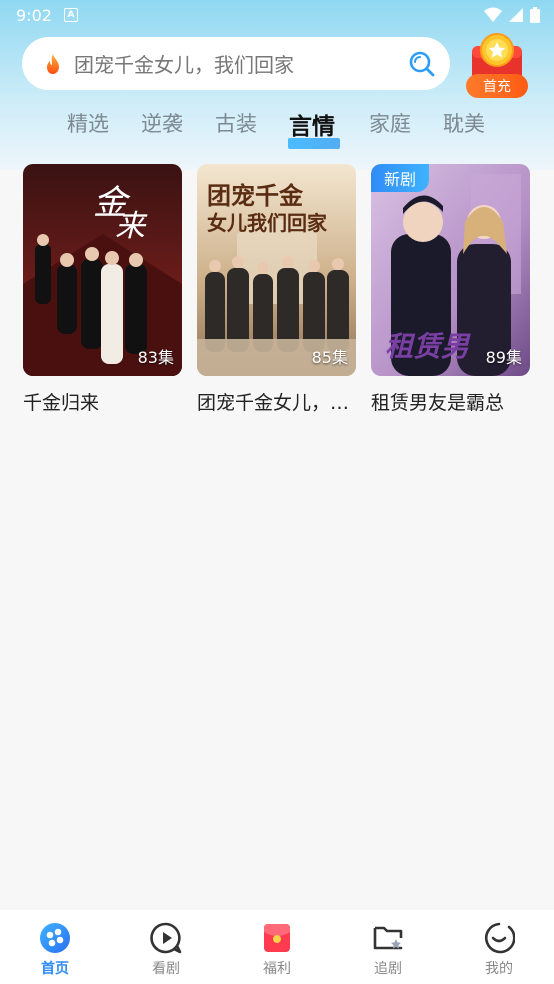 The width and height of the screenshot is (554, 984). What do you see at coordinates (55, 969) in the screenshot?
I see `nav-label: 首页` at bounding box center [55, 969].